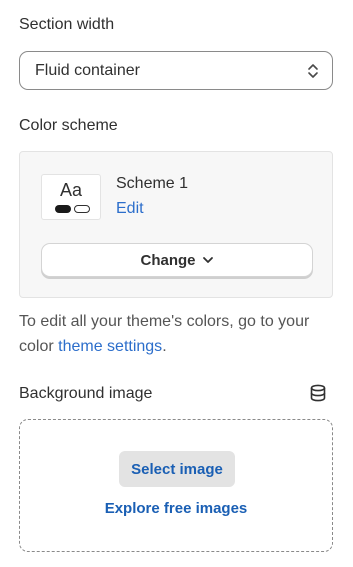  What do you see at coordinates (86, 393) in the screenshot?
I see `background-image-label: Background image` at bounding box center [86, 393].